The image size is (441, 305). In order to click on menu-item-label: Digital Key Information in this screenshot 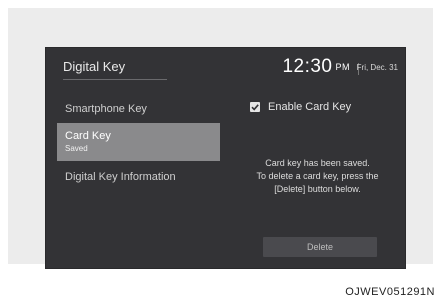, I will do `click(120, 177)`.